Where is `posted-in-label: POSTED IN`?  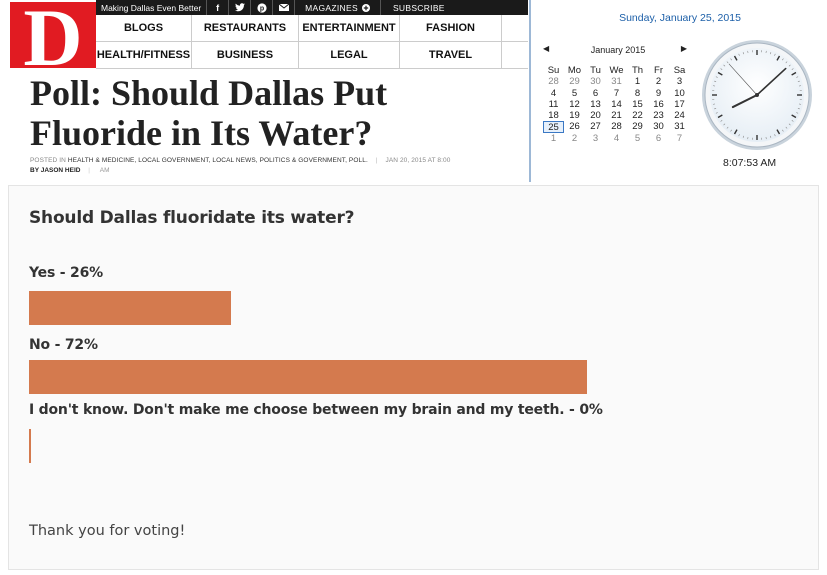 posted-in-label: POSTED IN is located at coordinates (48, 160).